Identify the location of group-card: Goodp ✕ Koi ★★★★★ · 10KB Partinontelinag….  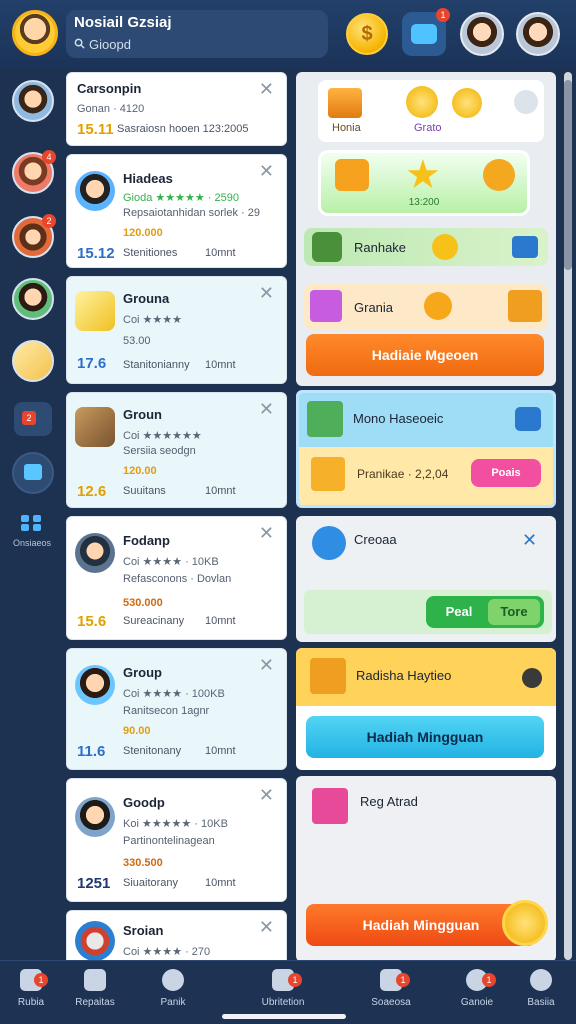
(176, 840).